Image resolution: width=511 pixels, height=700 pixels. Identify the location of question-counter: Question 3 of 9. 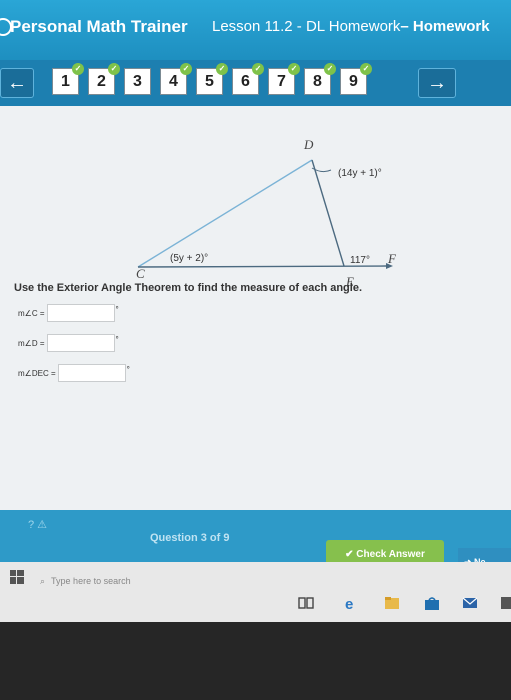
(190, 538).